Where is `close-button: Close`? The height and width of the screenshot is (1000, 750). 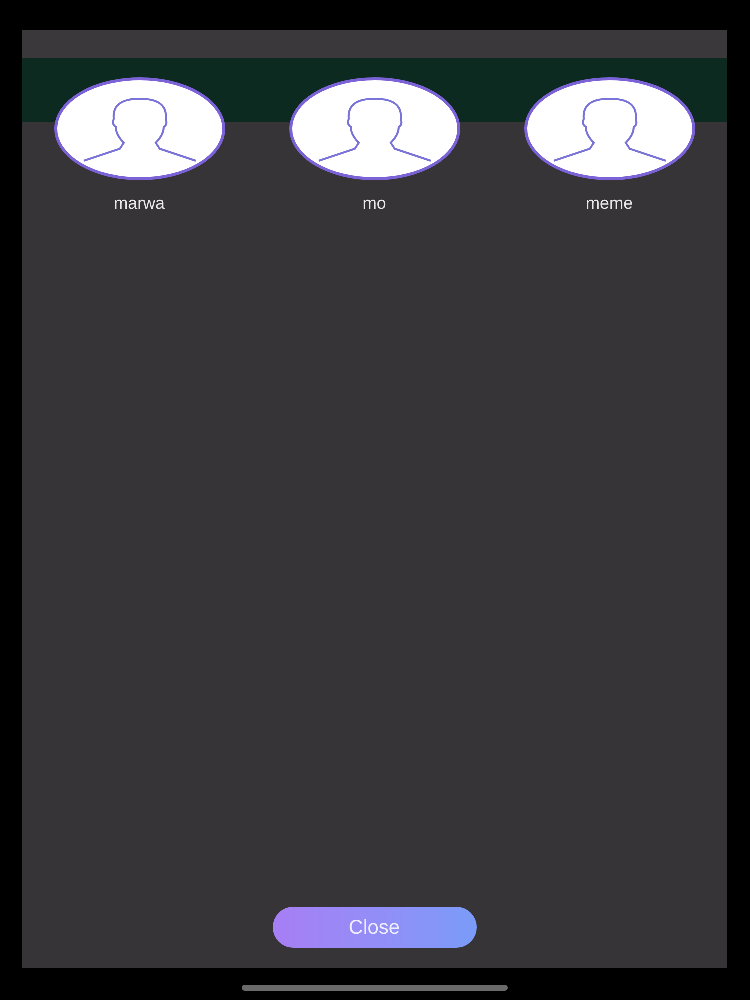
close-button: Close is located at coordinates (374, 927).